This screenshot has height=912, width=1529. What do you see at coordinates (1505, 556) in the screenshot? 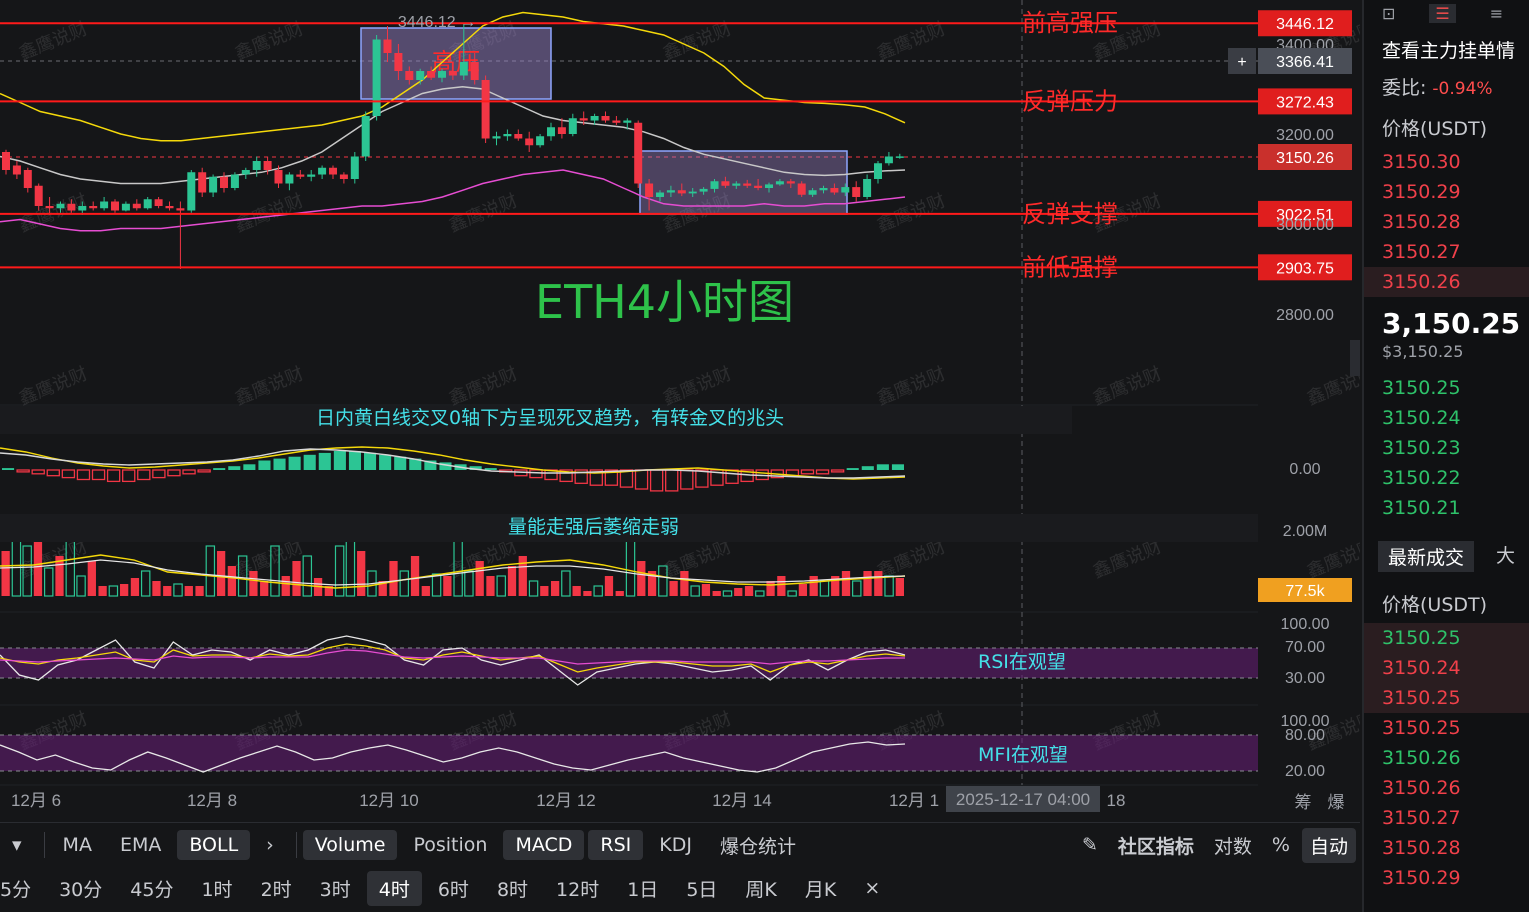
I see `tab-large-trades: 大` at bounding box center [1505, 556].